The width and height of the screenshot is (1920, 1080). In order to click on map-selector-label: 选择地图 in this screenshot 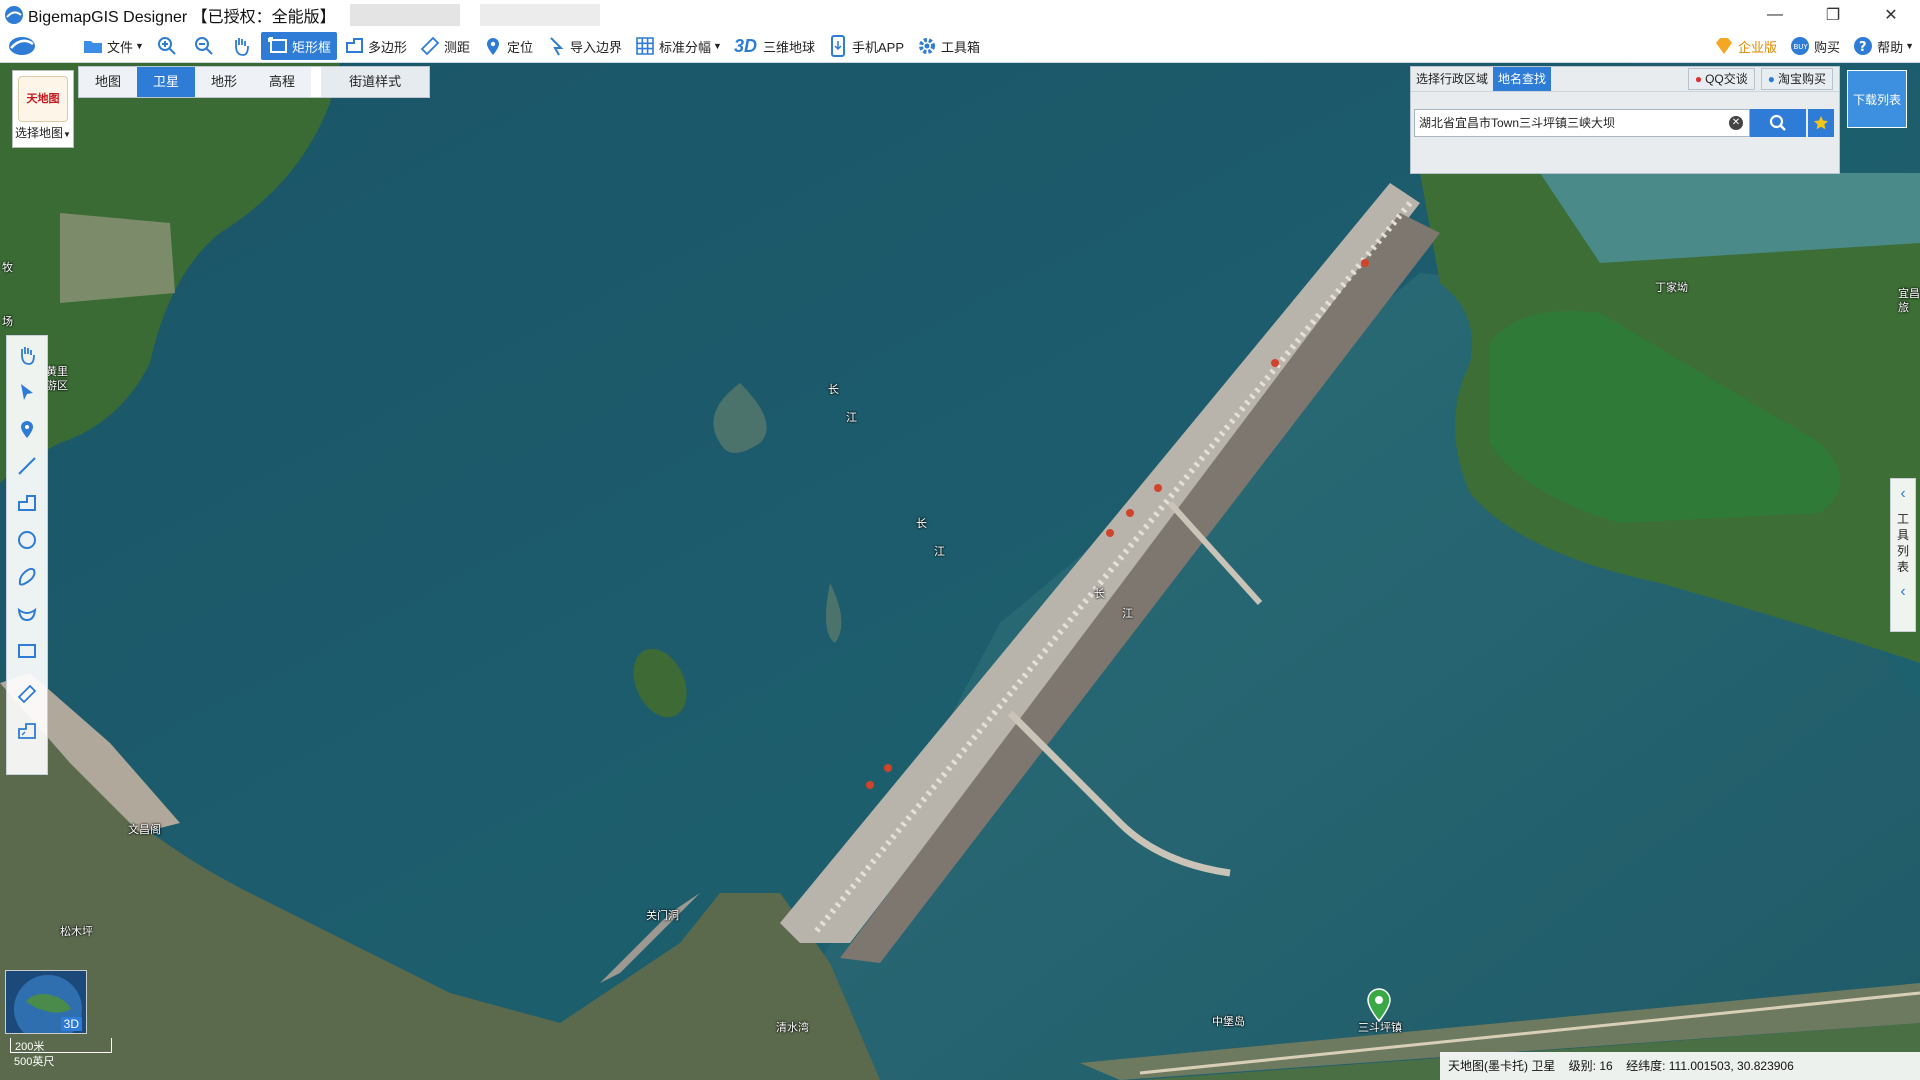, I will do `click(39, 133)`.